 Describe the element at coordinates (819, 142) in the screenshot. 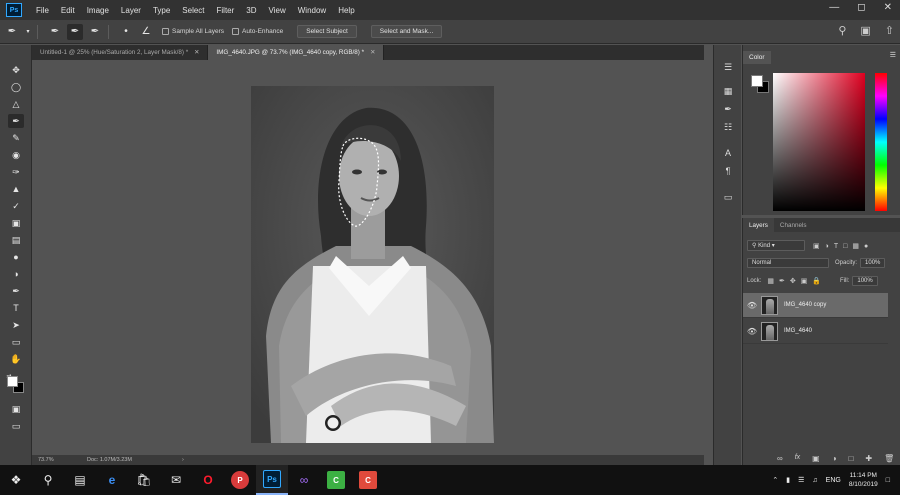

I see `color-picker-field` at that location.